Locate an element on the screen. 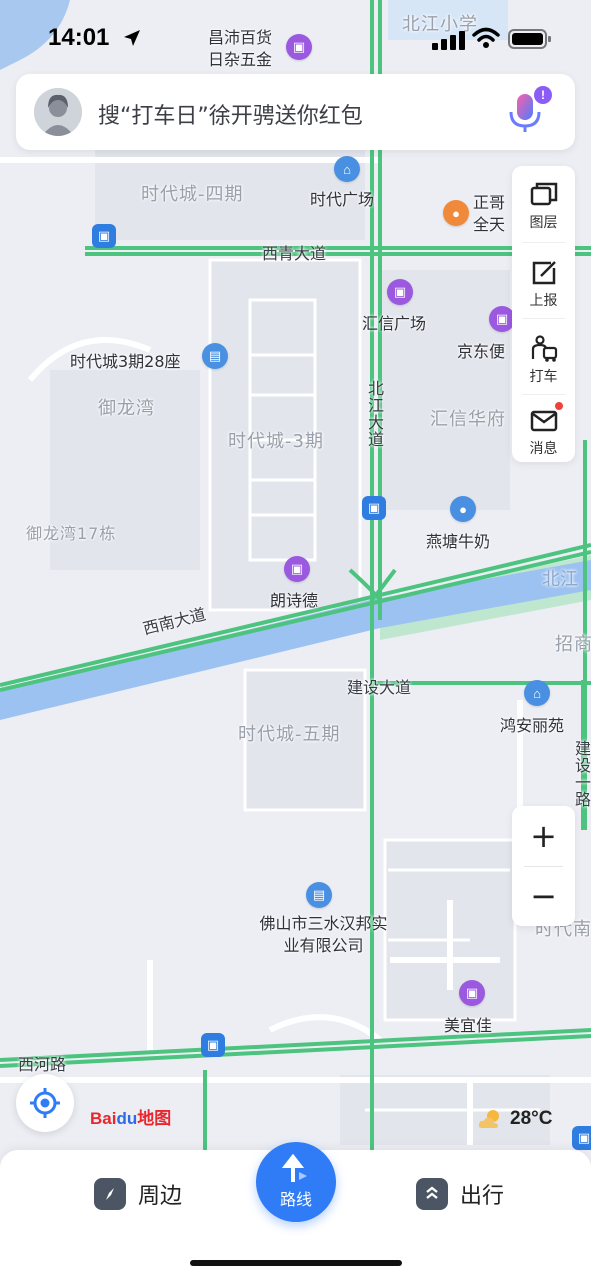 Image resolution: width=591 pixels, height=1279 pixels. search-bar: 搜“打车日”徐开骋送你红包 ! is located at coordinates (295, 112).